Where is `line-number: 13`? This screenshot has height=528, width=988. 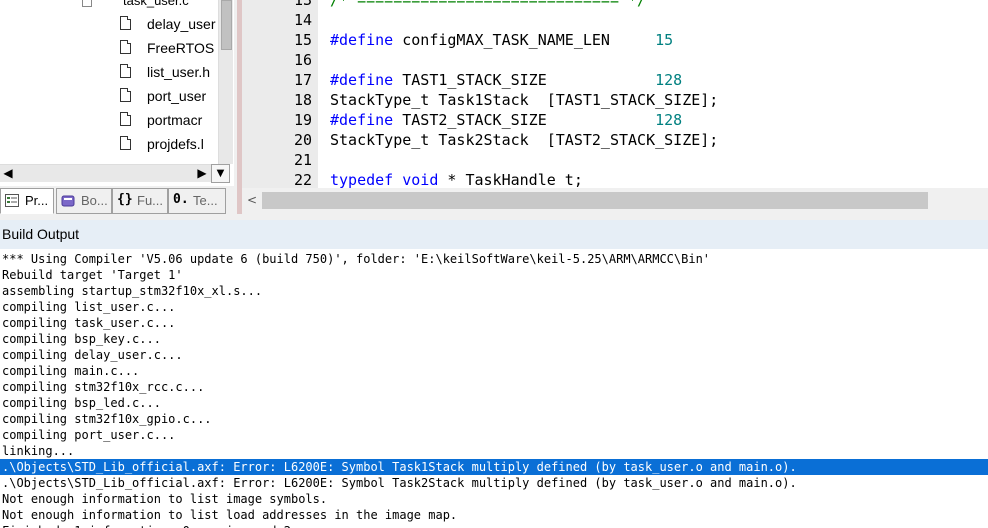 line-number: 13 is located at coordinates (302, 4).